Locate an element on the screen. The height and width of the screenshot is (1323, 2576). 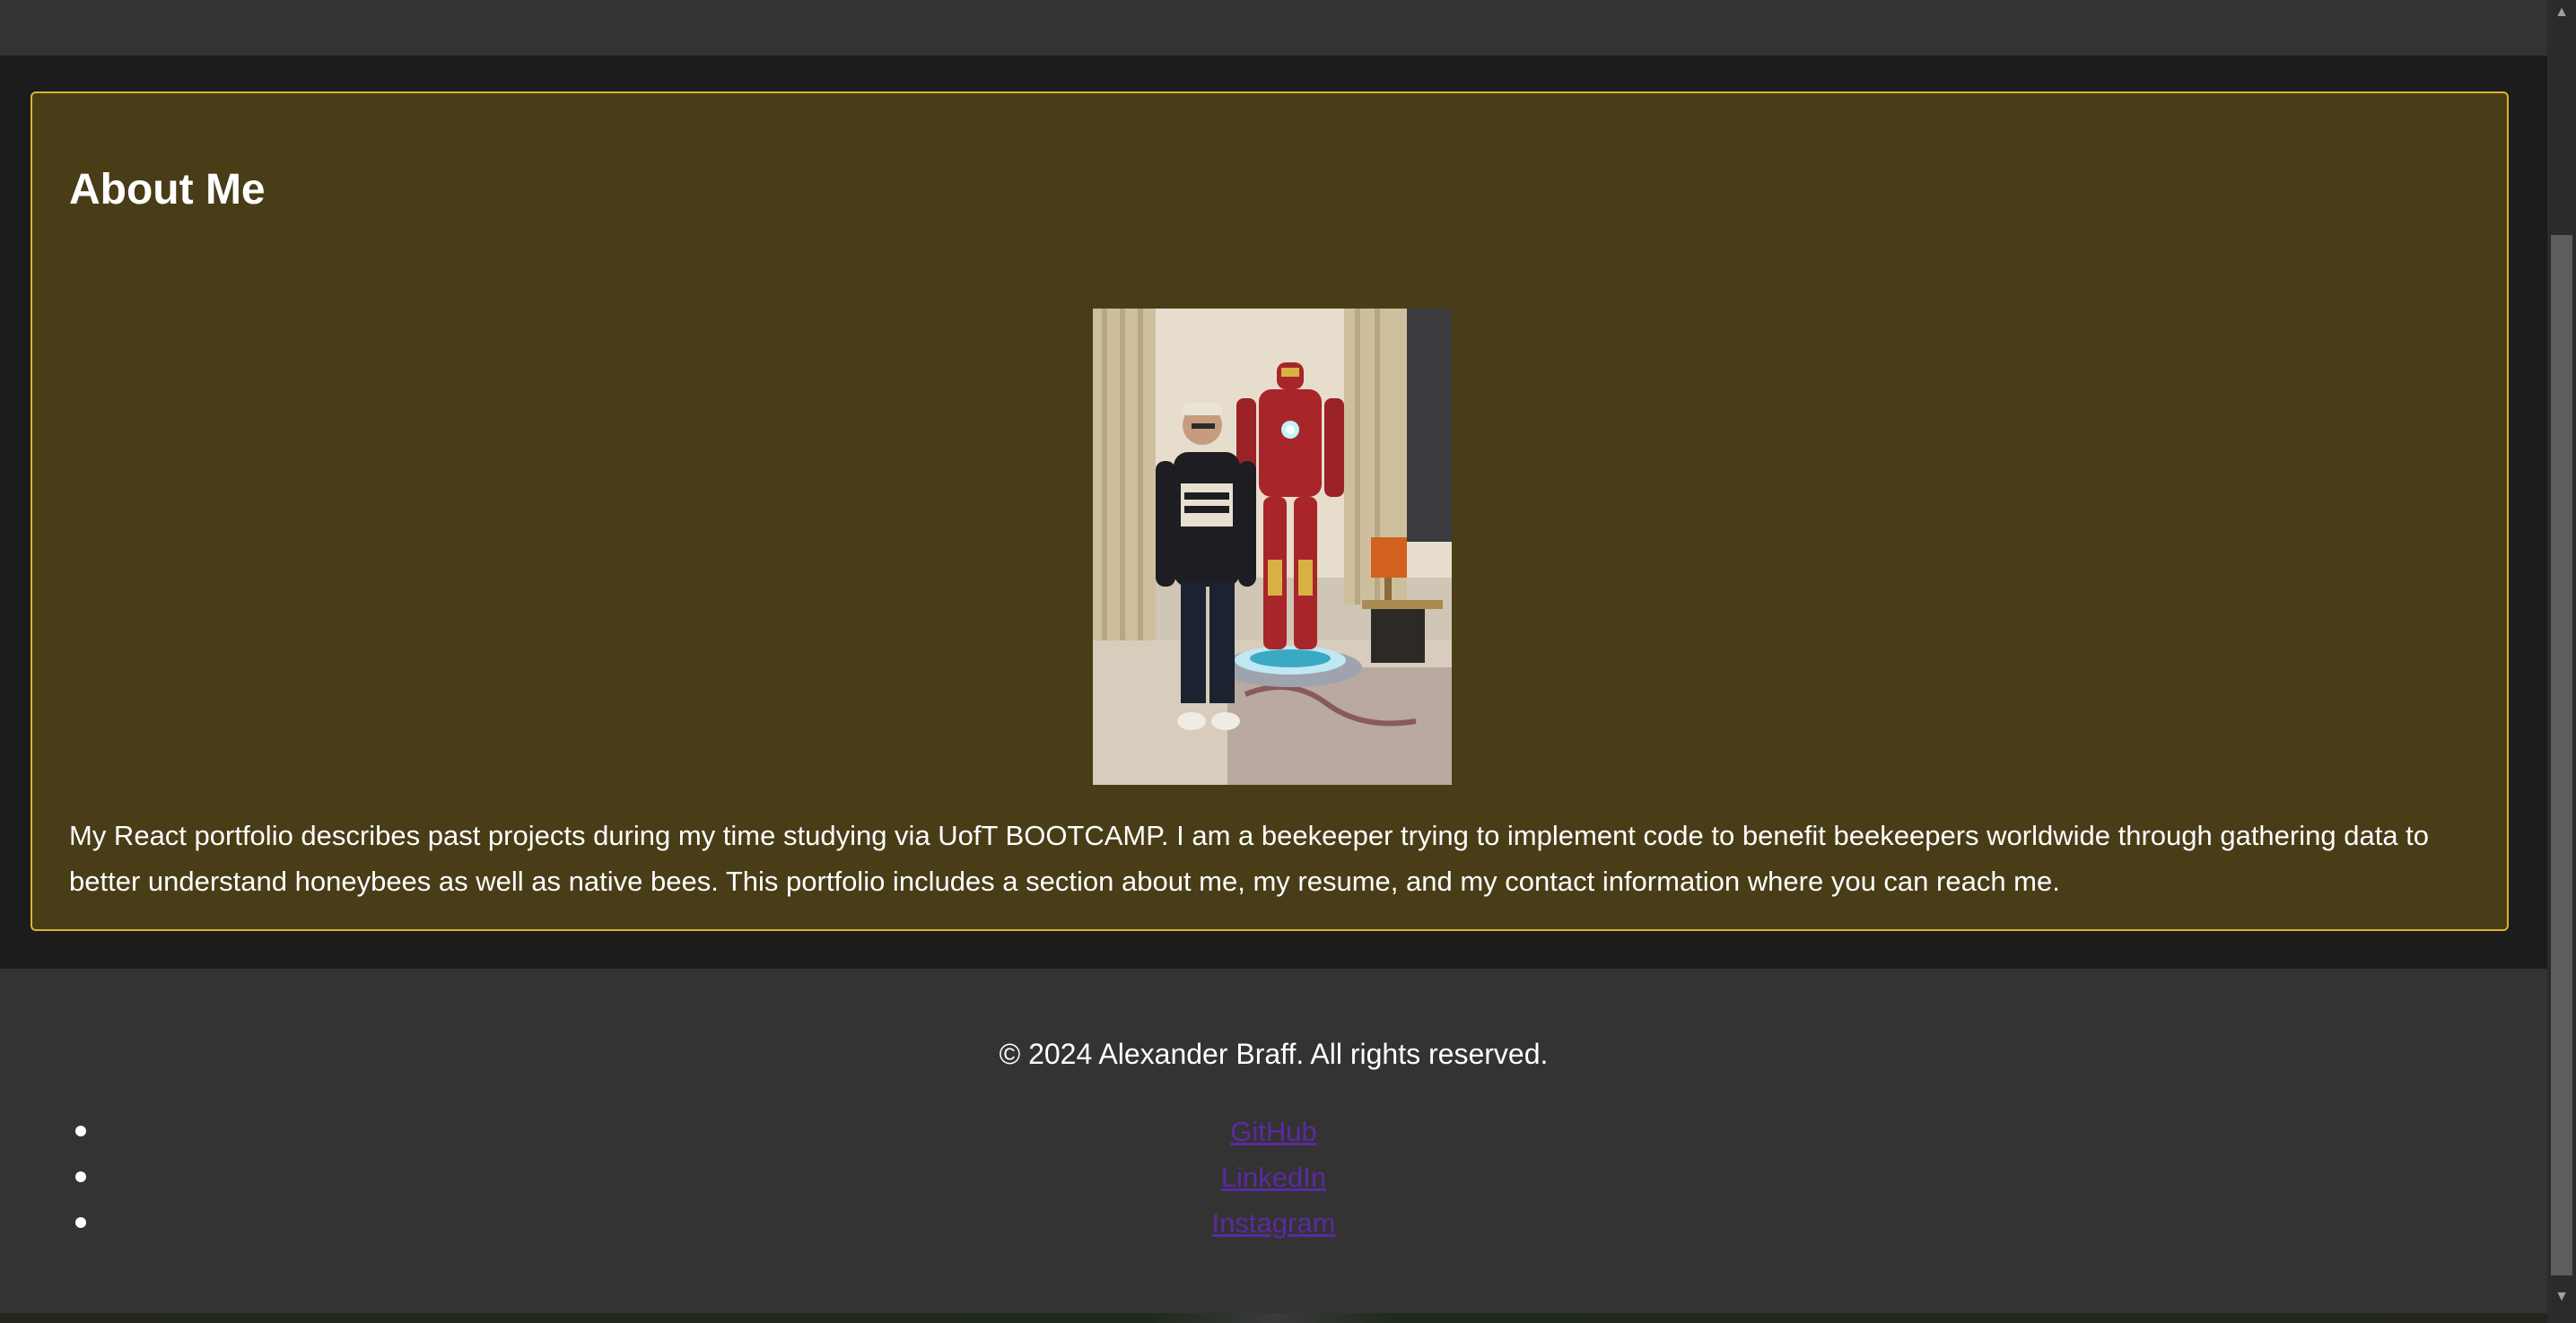
list-item: Instagram is located at coordinates (1273, 1223).